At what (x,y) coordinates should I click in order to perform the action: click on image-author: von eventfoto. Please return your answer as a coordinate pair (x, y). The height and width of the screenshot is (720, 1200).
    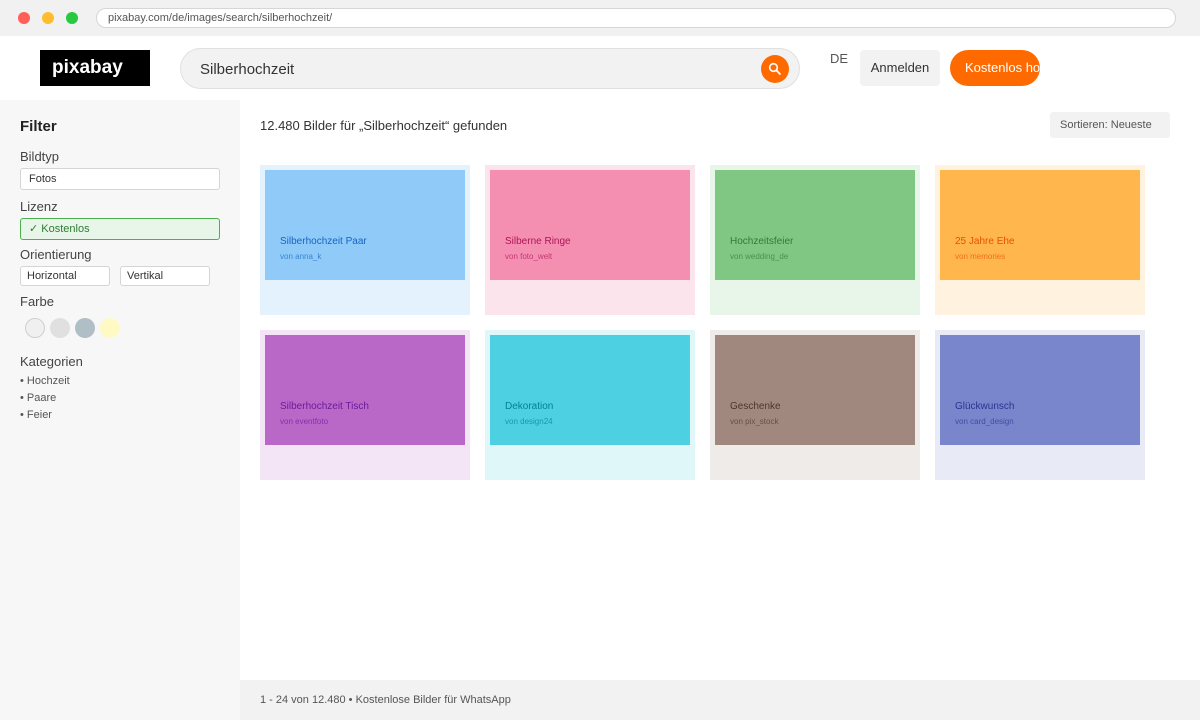
    Looking at the image, I should click on (304, 421).